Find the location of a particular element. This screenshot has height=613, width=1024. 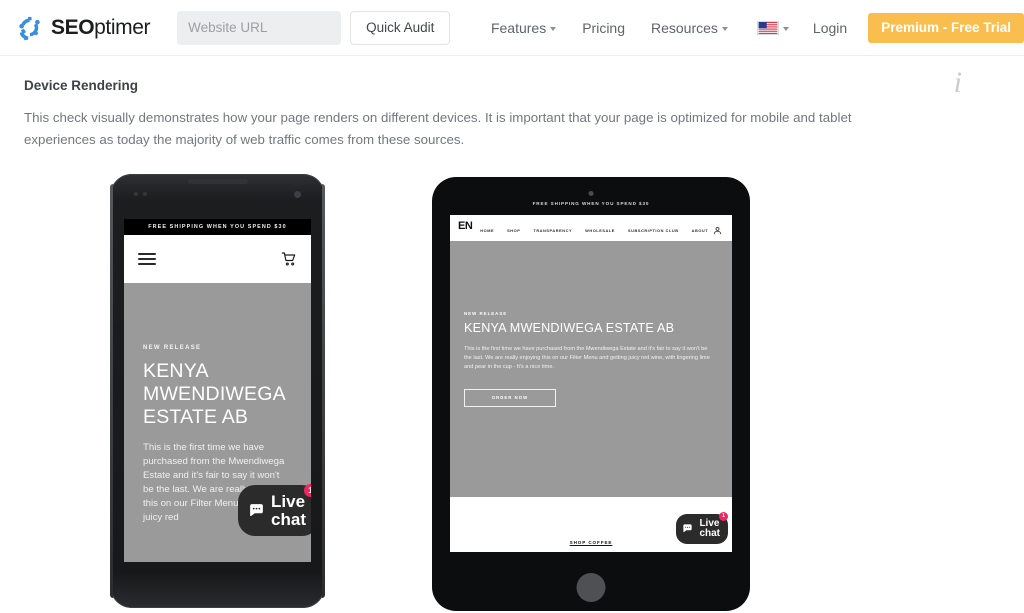

nav-label-features: Features is located at coordinates (518, 27).